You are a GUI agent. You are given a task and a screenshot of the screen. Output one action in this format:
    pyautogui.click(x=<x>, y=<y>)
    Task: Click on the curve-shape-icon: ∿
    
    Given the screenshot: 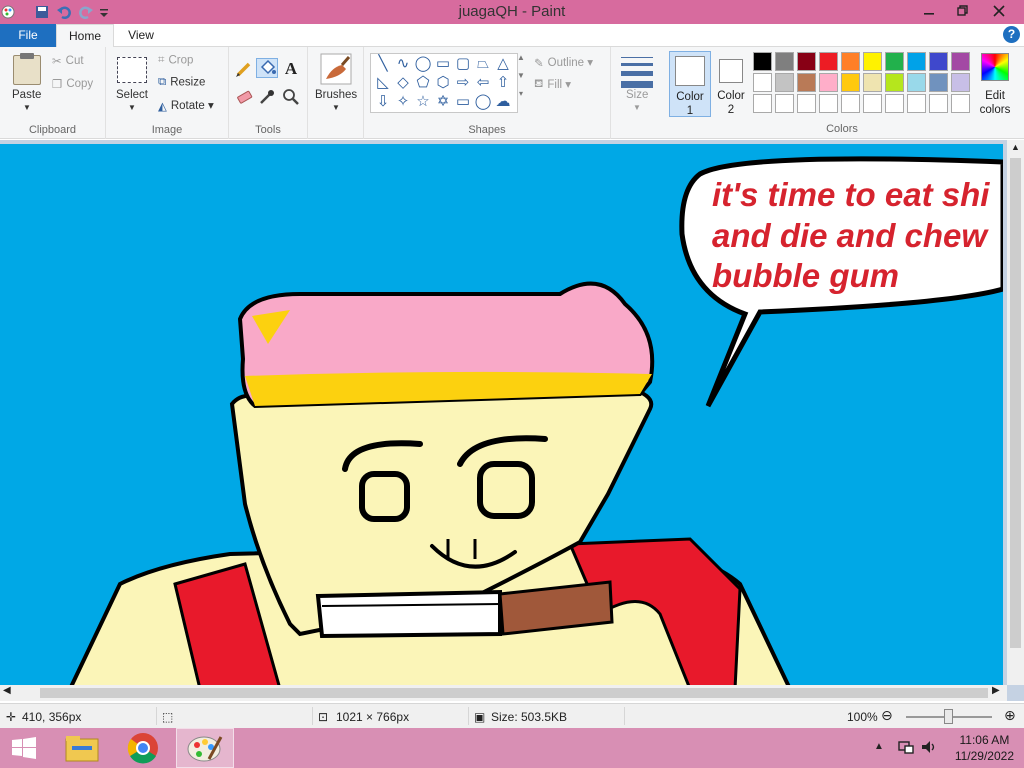 What is the action you would take?
    pyautogui.click(x=403, y=64)
    